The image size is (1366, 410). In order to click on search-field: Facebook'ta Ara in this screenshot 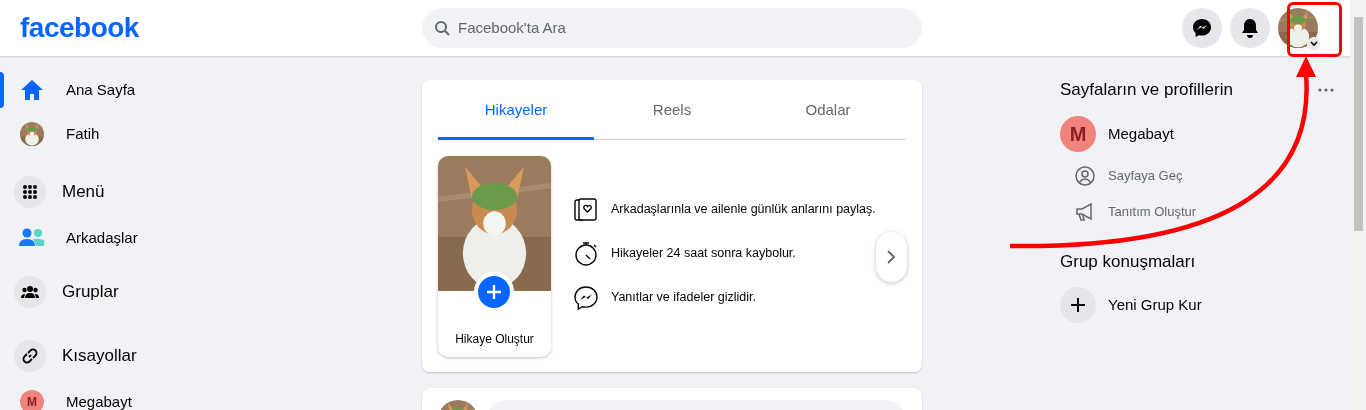, I will do `click(678, 28)`.